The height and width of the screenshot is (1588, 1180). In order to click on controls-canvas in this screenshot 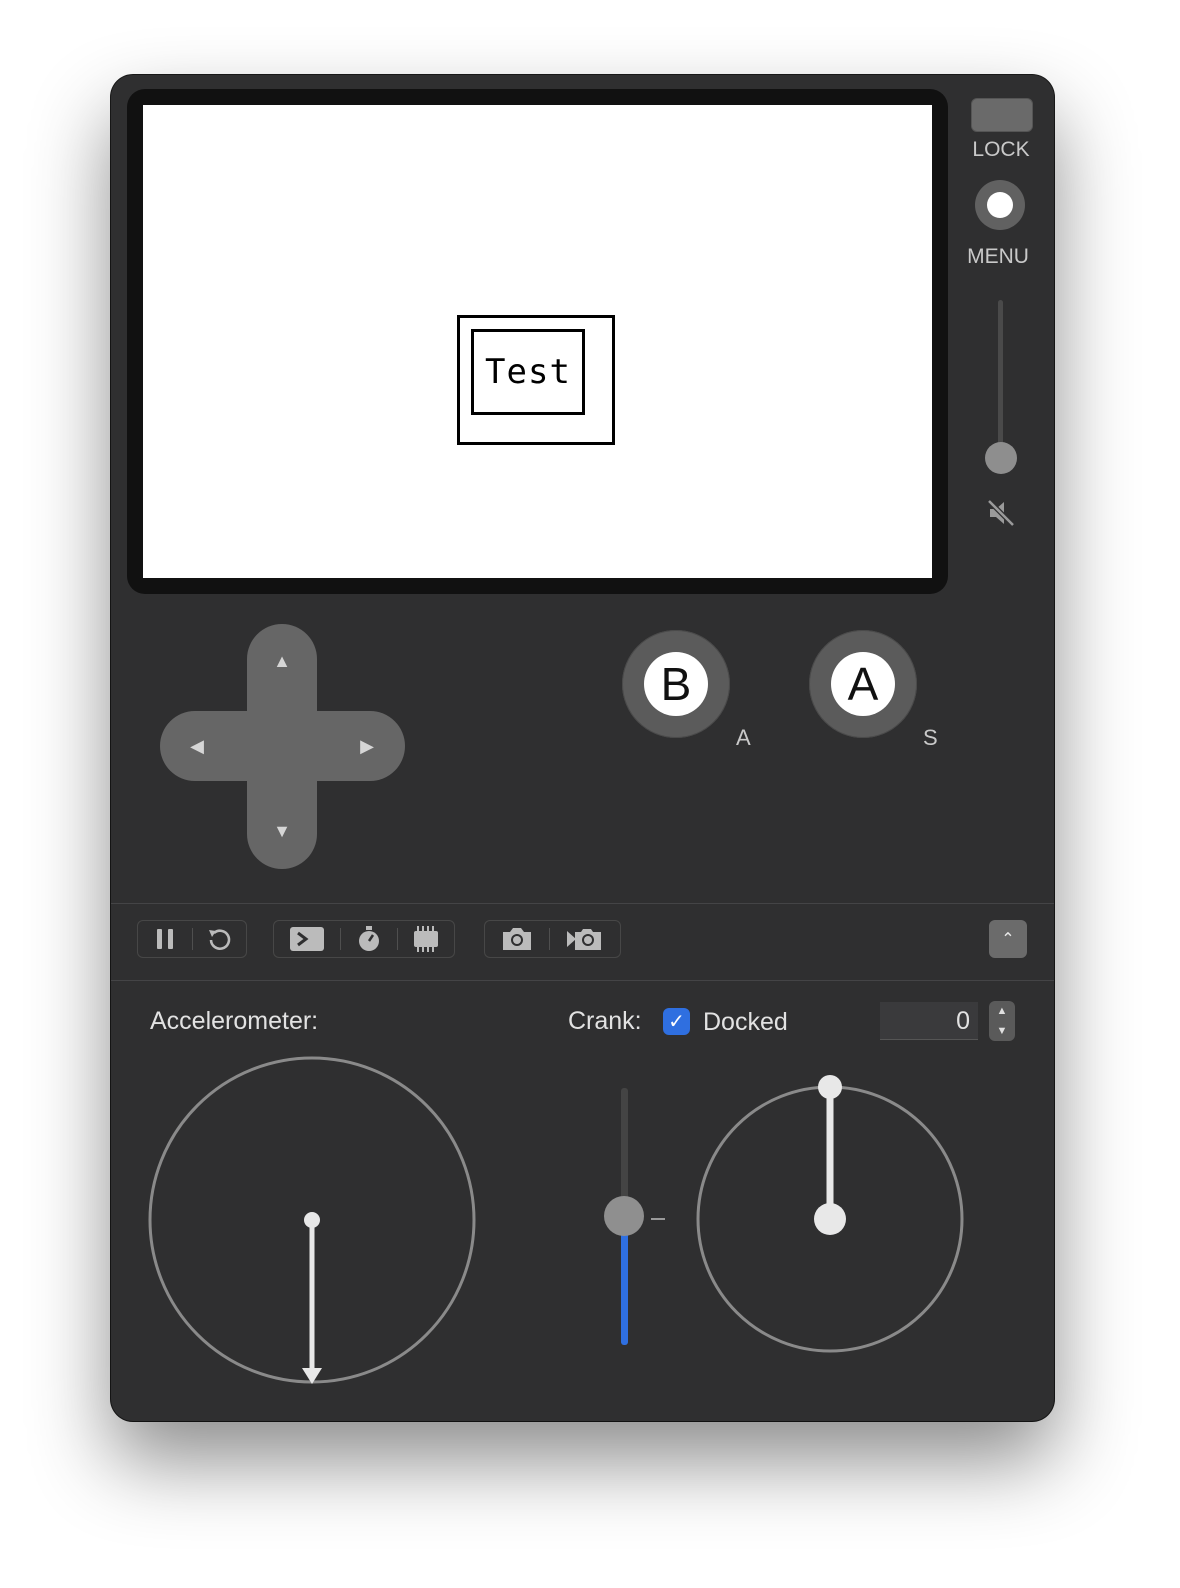, I will do `click(556, 1220)`.